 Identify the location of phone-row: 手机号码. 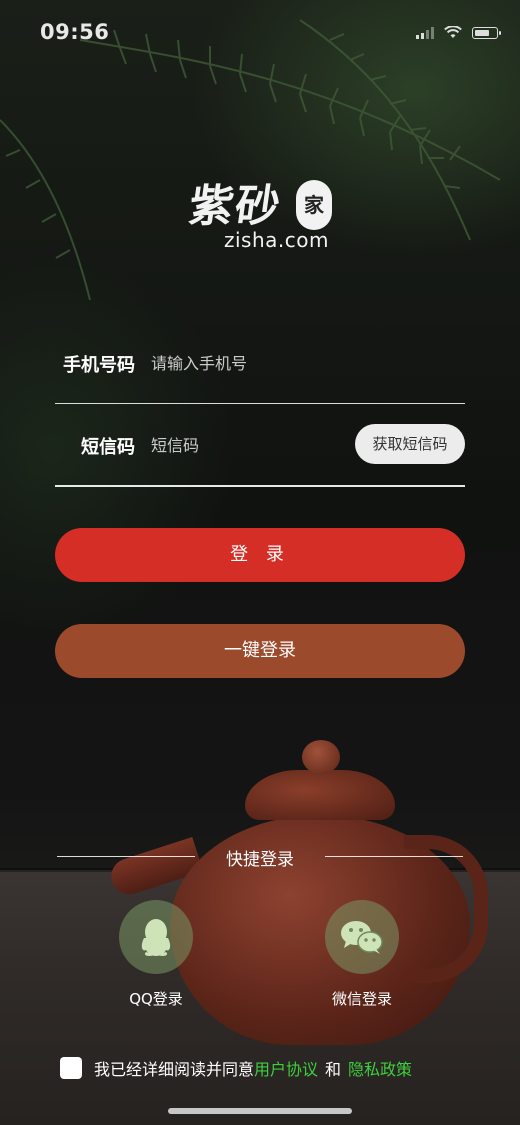
(260, 363).